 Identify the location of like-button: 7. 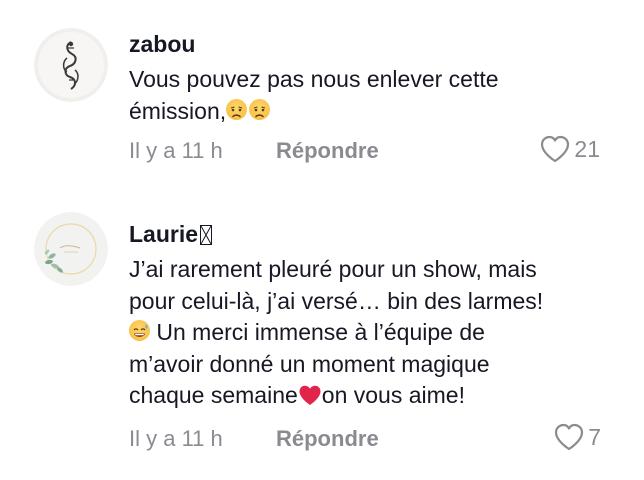
(577, 437).